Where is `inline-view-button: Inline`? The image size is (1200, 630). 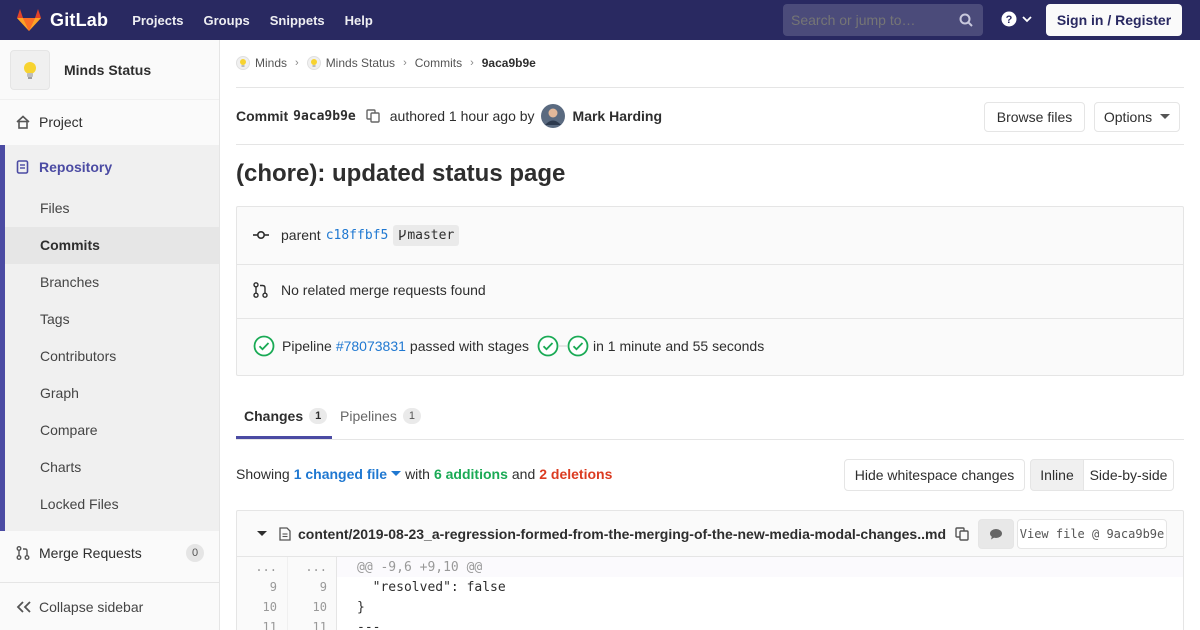 inline-view-button: Inline is located at coordinates (1057, 475).